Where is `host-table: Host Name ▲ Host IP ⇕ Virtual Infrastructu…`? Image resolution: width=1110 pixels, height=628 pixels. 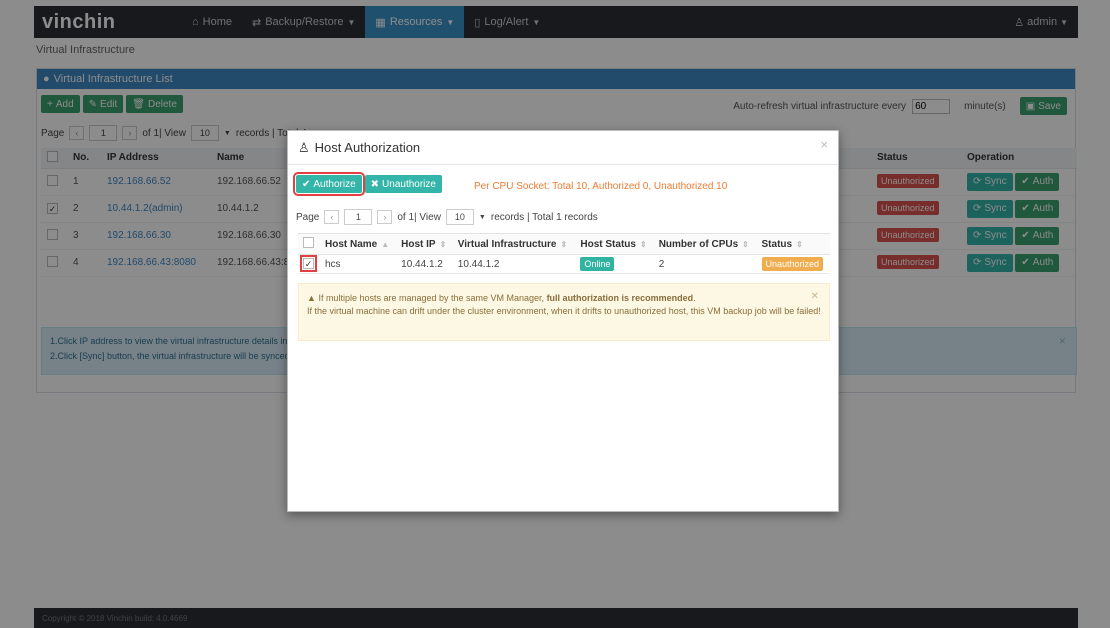 host-table: Host Name ▲ Host IP ⇕ Virtual Infrastructu… is located at coordinates (564, 253).